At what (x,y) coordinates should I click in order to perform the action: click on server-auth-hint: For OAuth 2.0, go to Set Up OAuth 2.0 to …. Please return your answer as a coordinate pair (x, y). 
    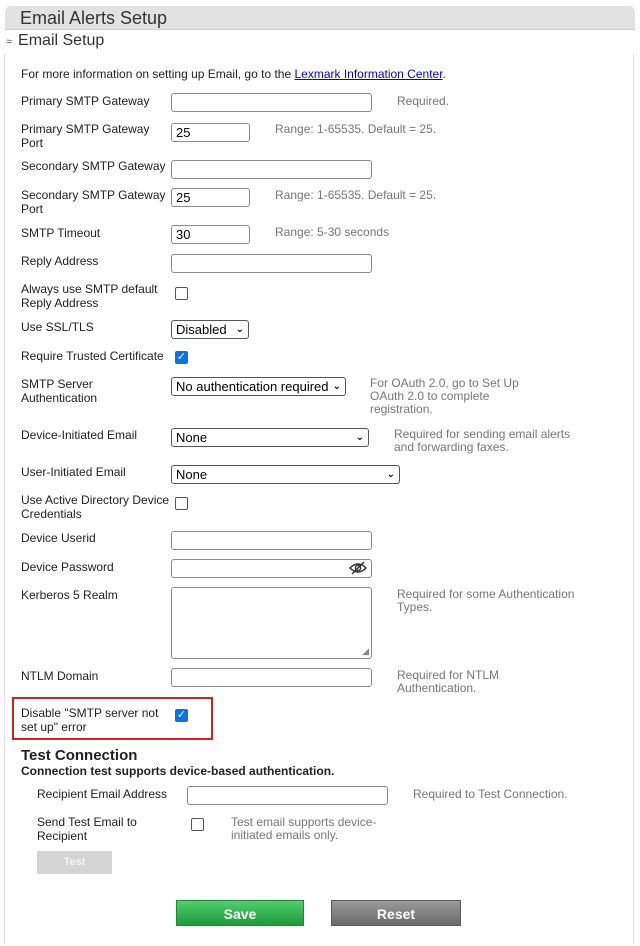
    Looking at the image, I should click on (444, 396).